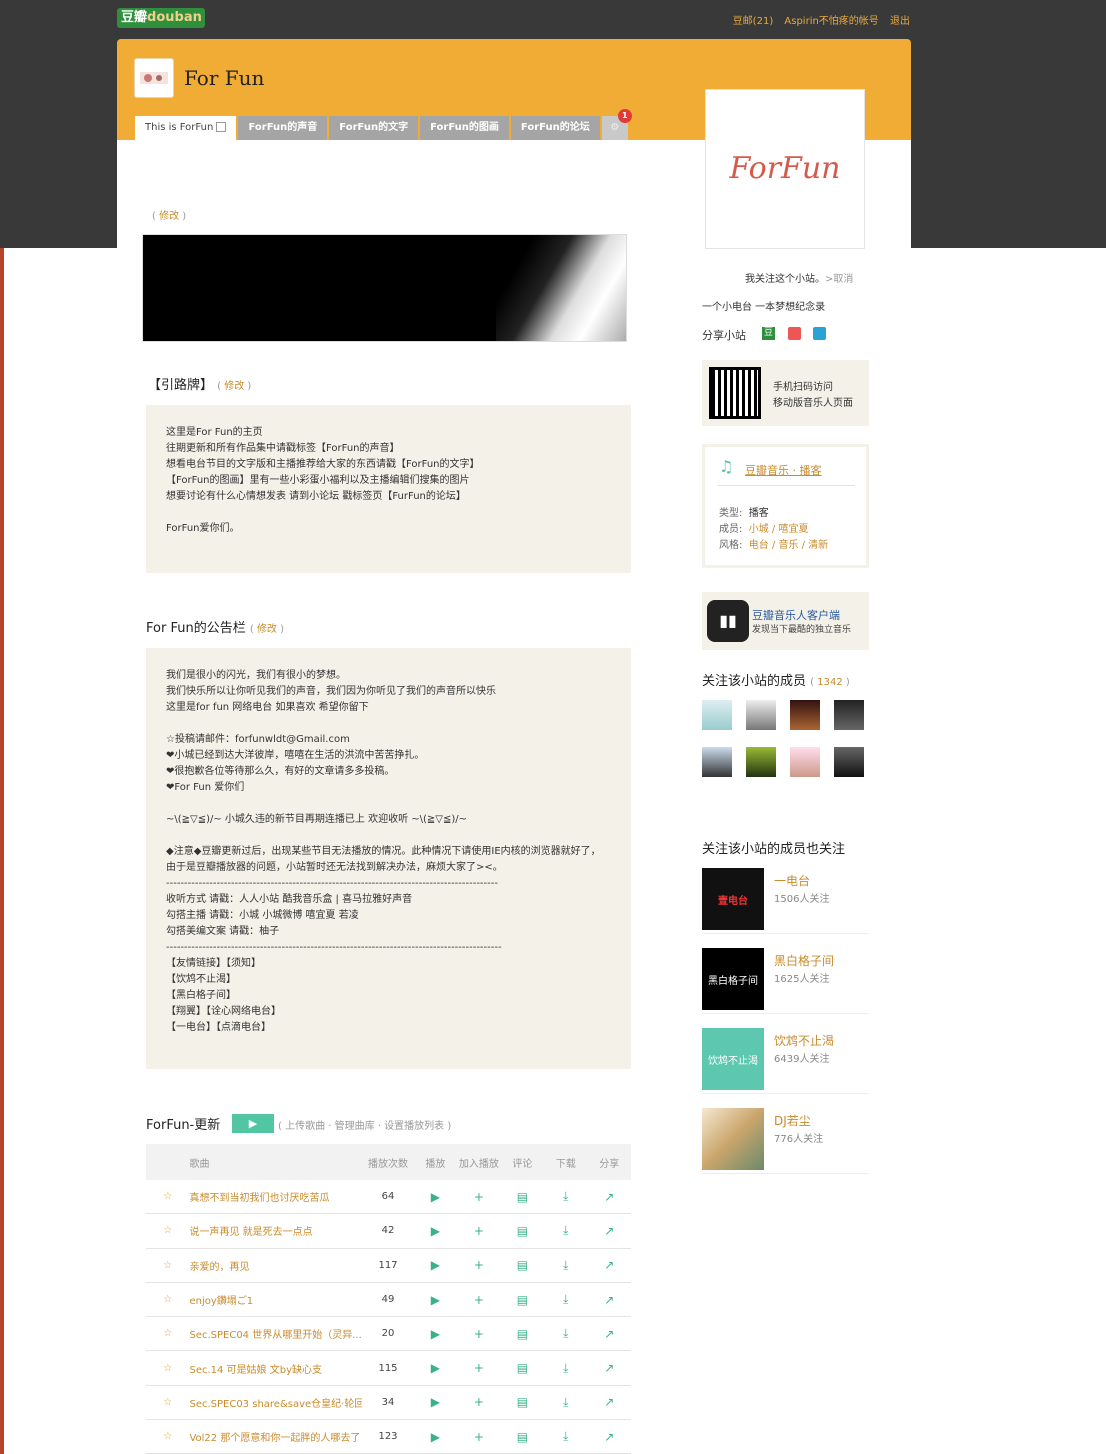 The image size is (1106, 1454). I want to click on weibo-share-icon, so click(794, 333).